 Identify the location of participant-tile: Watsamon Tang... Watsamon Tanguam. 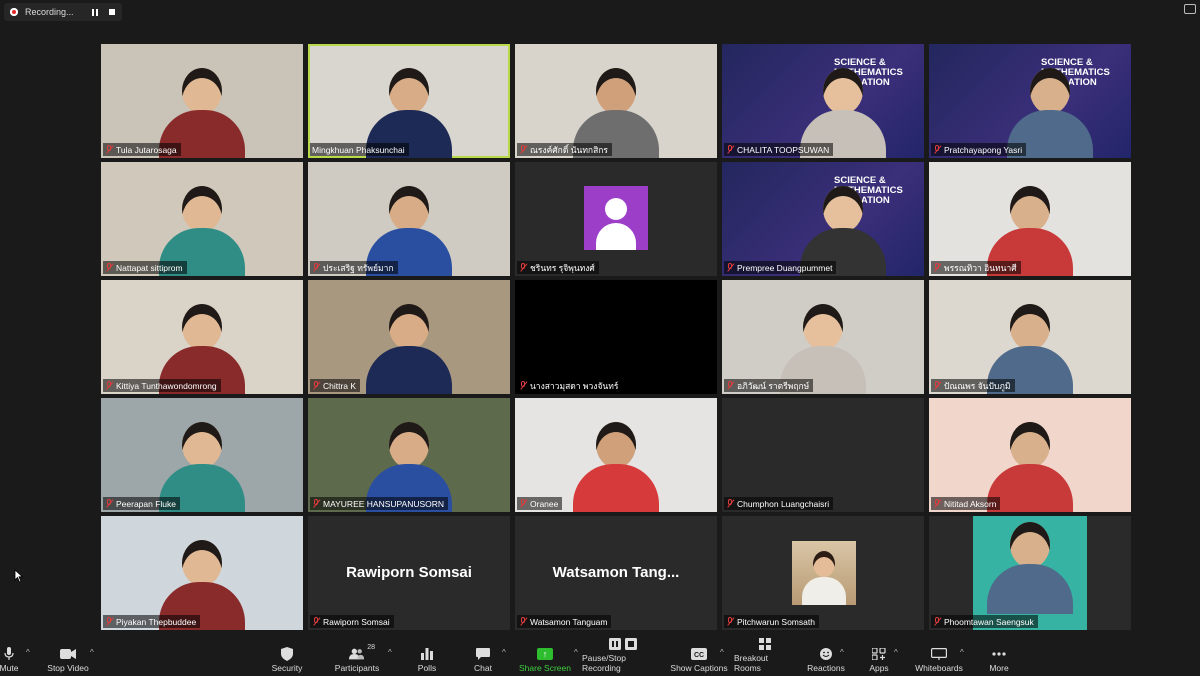
(616, 573).